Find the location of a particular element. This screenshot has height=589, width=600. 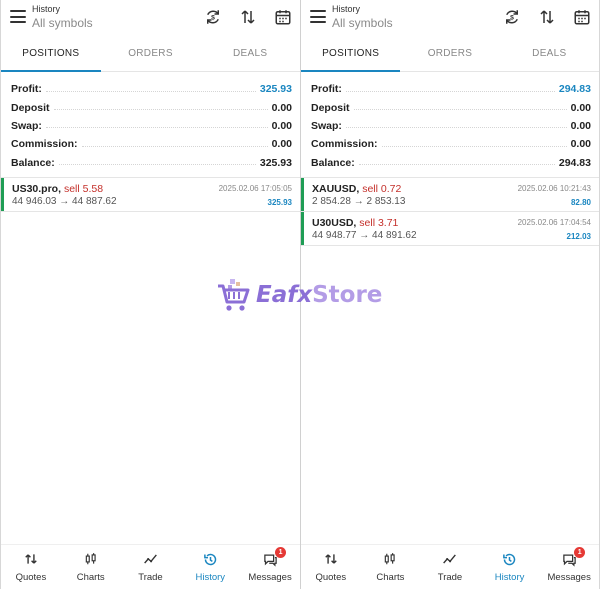

summary-label: Commission: is located at coordinates (46, 144).